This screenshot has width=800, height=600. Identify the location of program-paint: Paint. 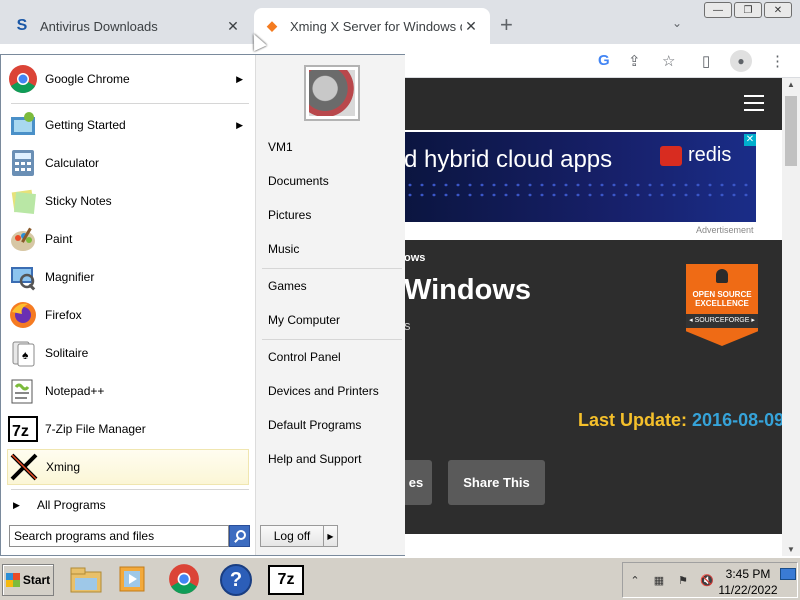
(128, 239).